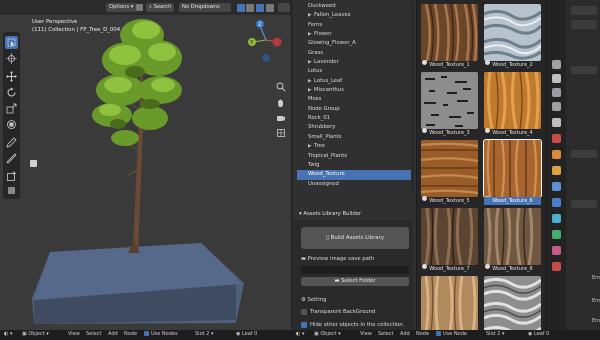  I want to click on list-item-selected: Wood_Texture, so click(355, 175).